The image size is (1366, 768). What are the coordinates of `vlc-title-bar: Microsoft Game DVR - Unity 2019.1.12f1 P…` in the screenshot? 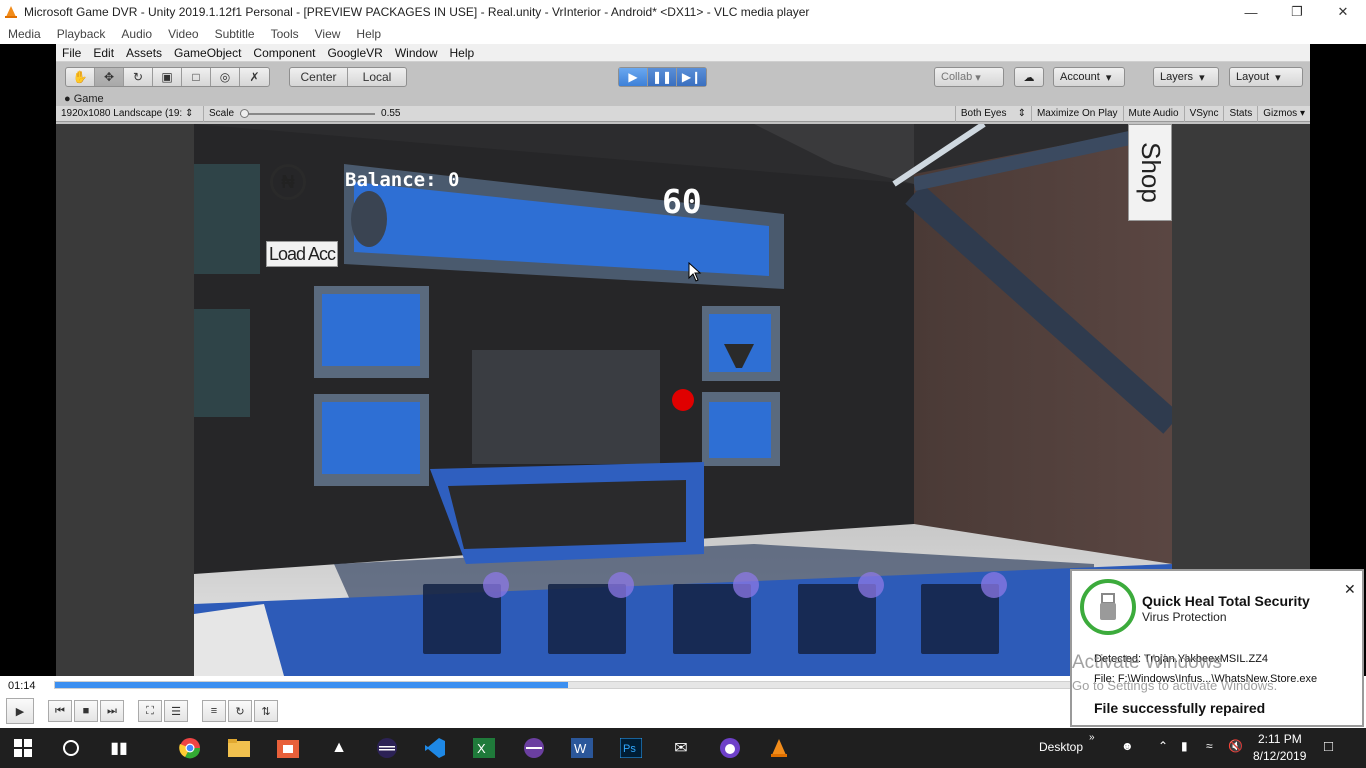 It's located at (683, 12).